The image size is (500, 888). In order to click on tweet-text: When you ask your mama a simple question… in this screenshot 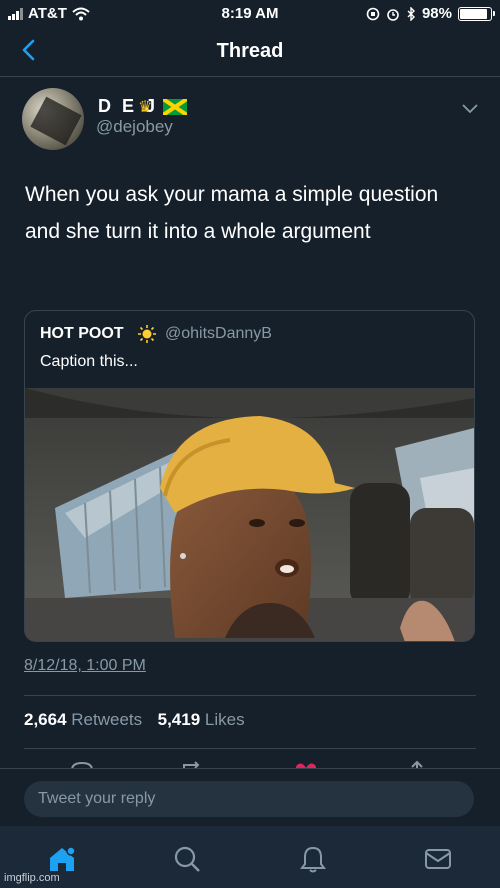, I will do `click(232, 213)`.